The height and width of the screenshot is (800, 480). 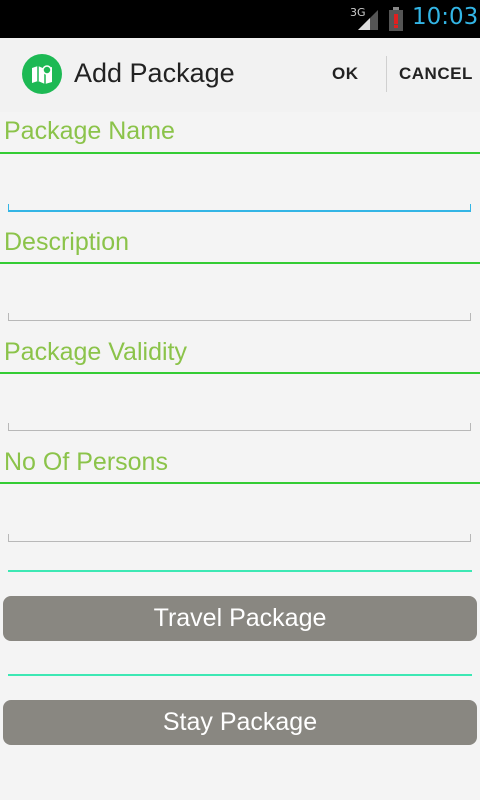 What do you see at coordinates (154, 73) in the screenshot?
I see `page-title: Add Package` at bounding box center [154, 73].